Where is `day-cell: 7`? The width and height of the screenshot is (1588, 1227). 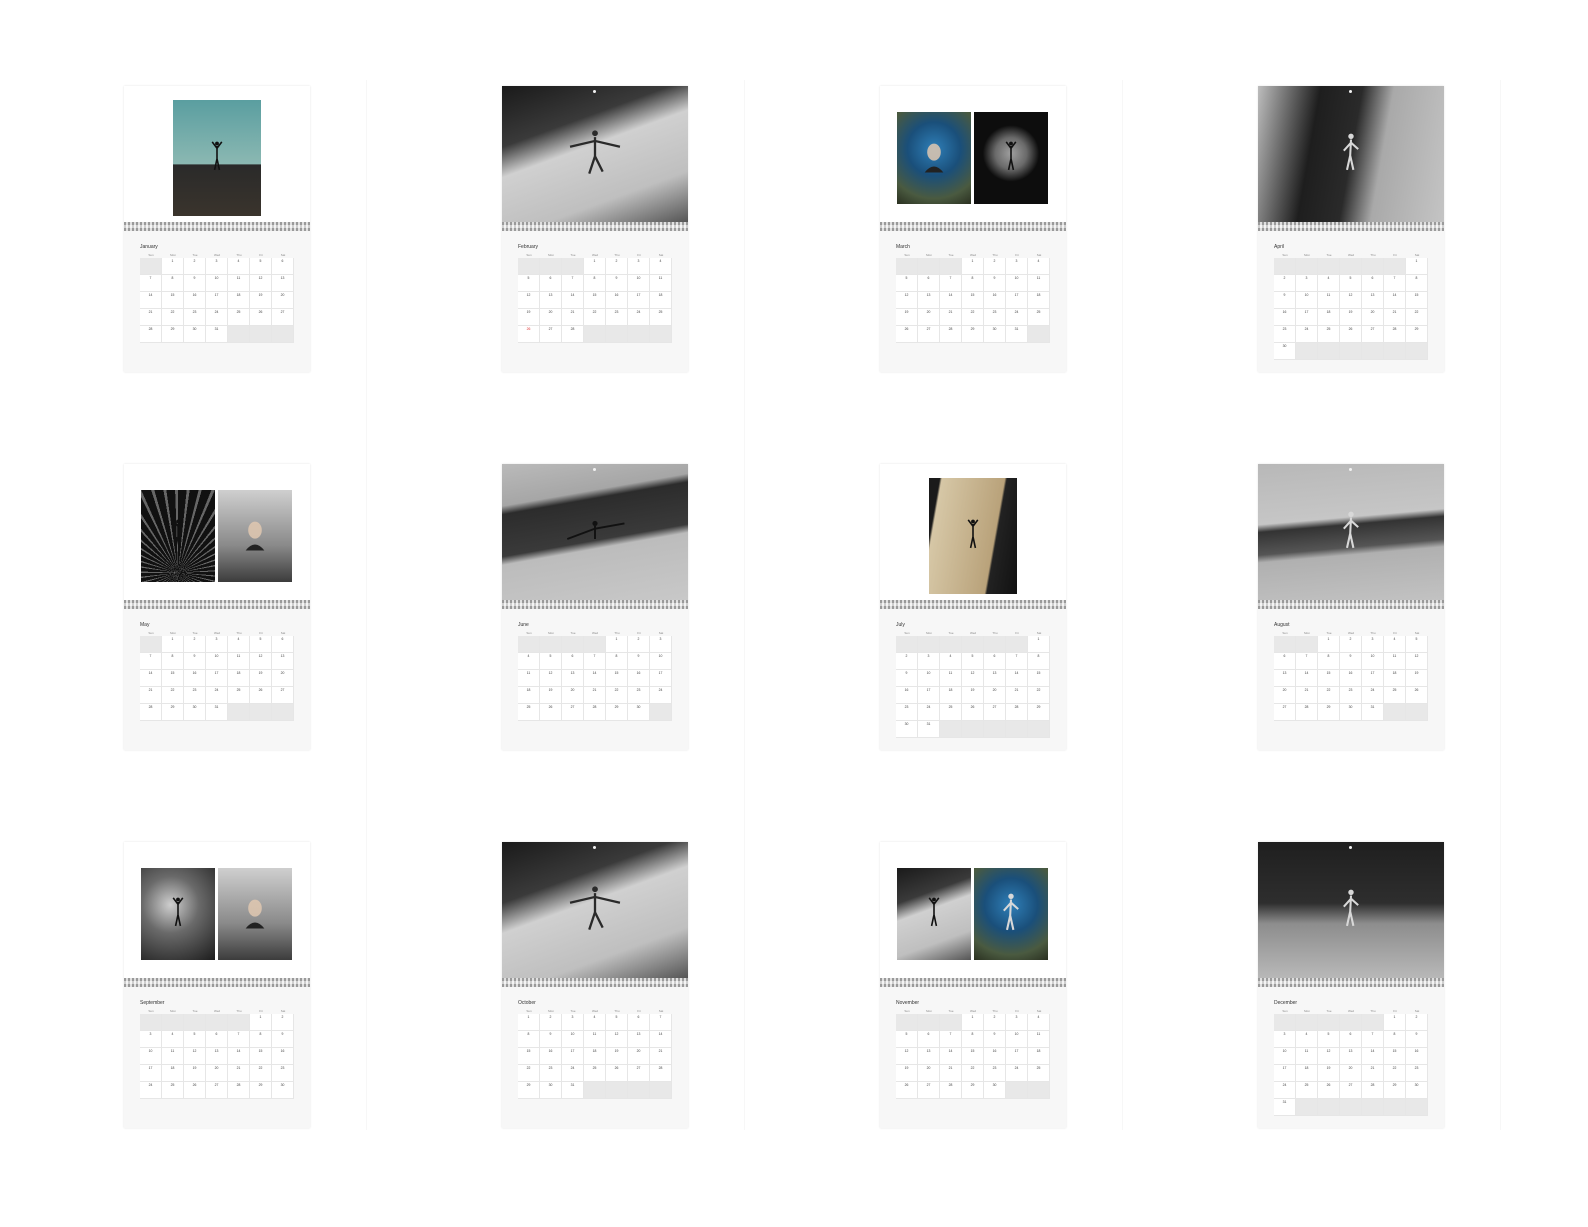
day-cell: 7 is located at coordinates (1307, 661).